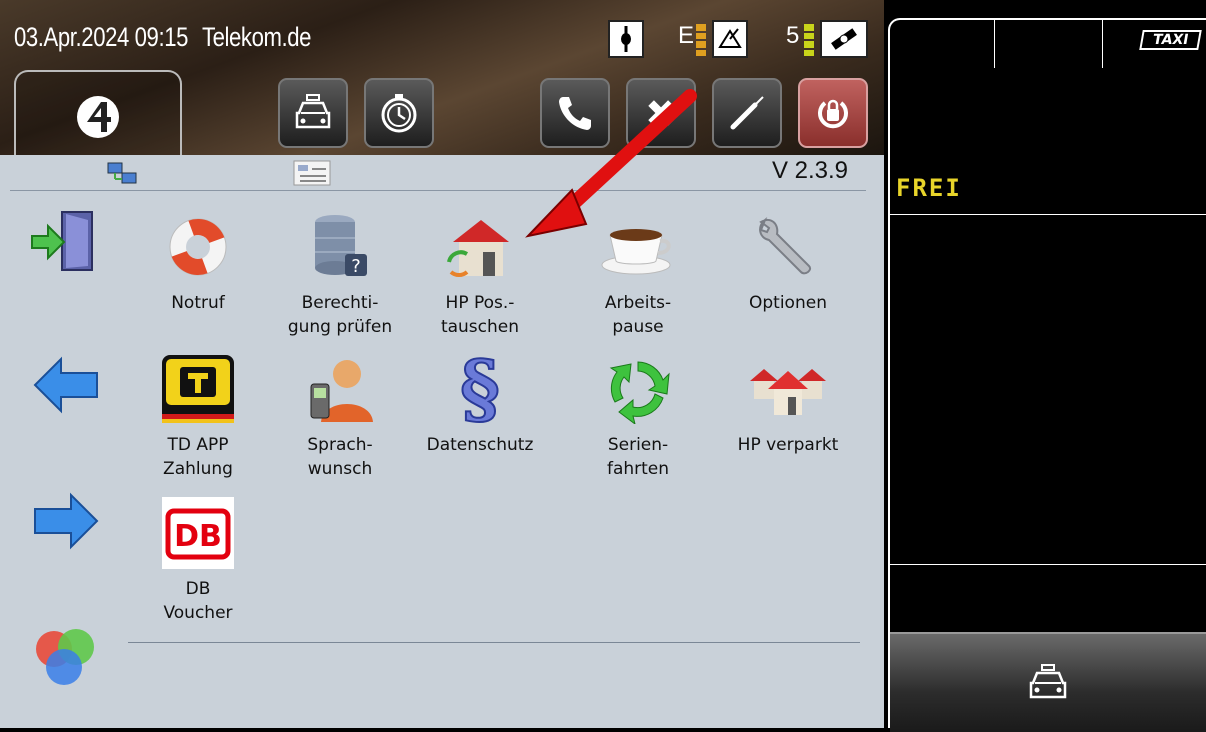 The width and height of the screenshot is (1206, 732). What do you see at coordinates (788, 392) in the screenshot?
I see `houses-icon` at bounding box center [788, 392].